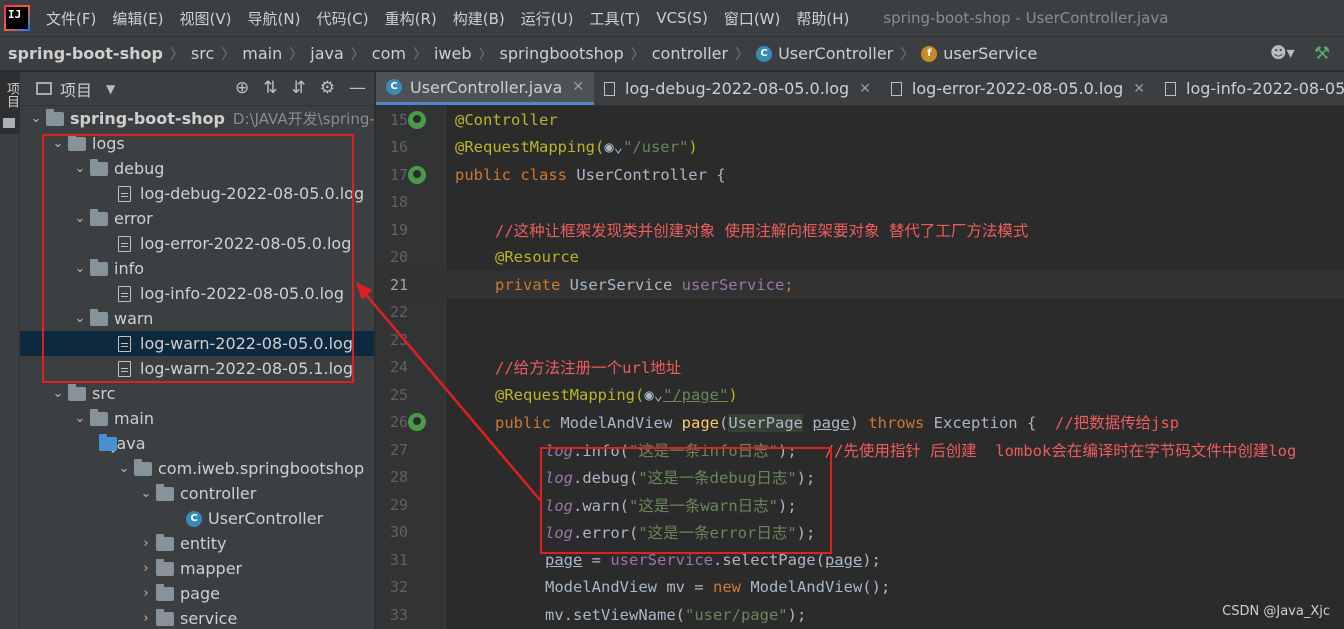  What do you see at coordinates (85, 53) in the screenshot?
I see `breadcrumb-project: spring-boot-shop` at bounding box center [85, 53].